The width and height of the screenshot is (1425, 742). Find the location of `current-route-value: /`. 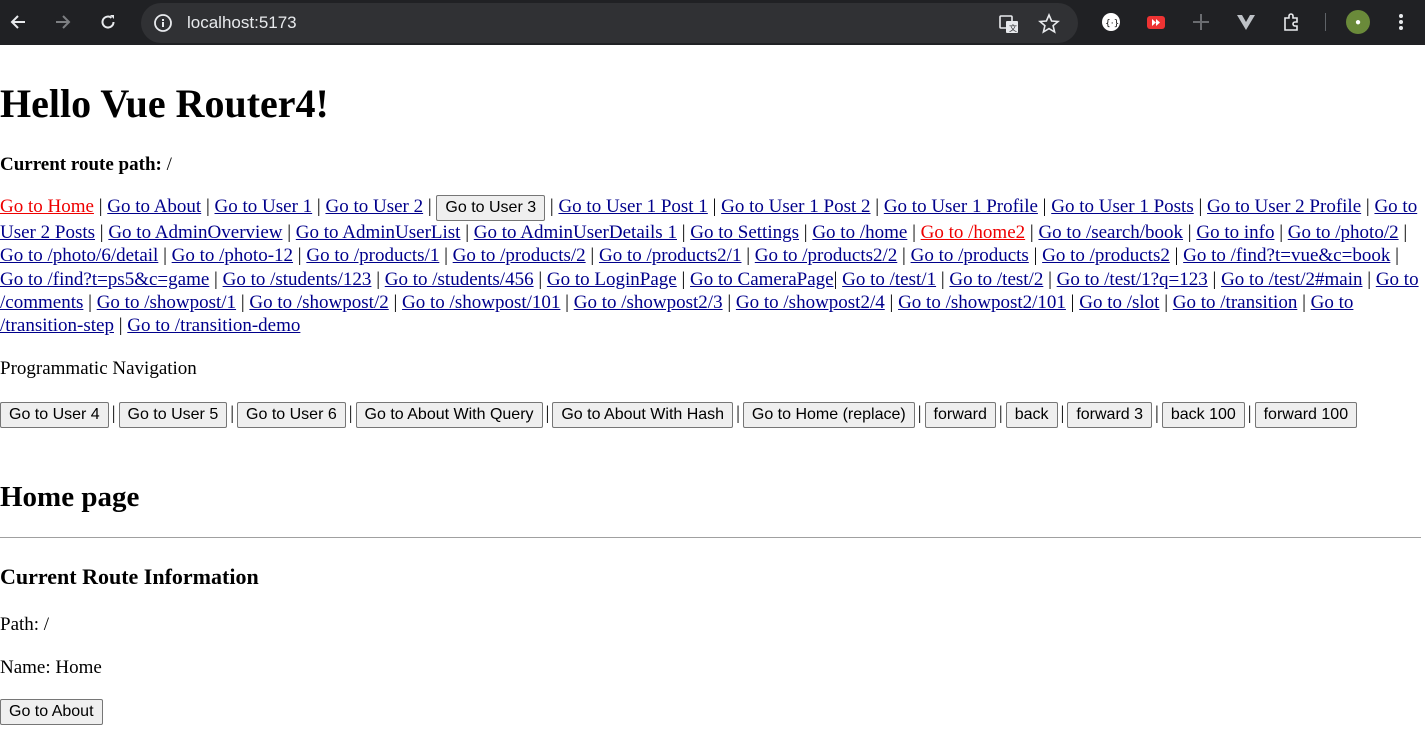

current-route-value: / is located at coordinates (166, 164).